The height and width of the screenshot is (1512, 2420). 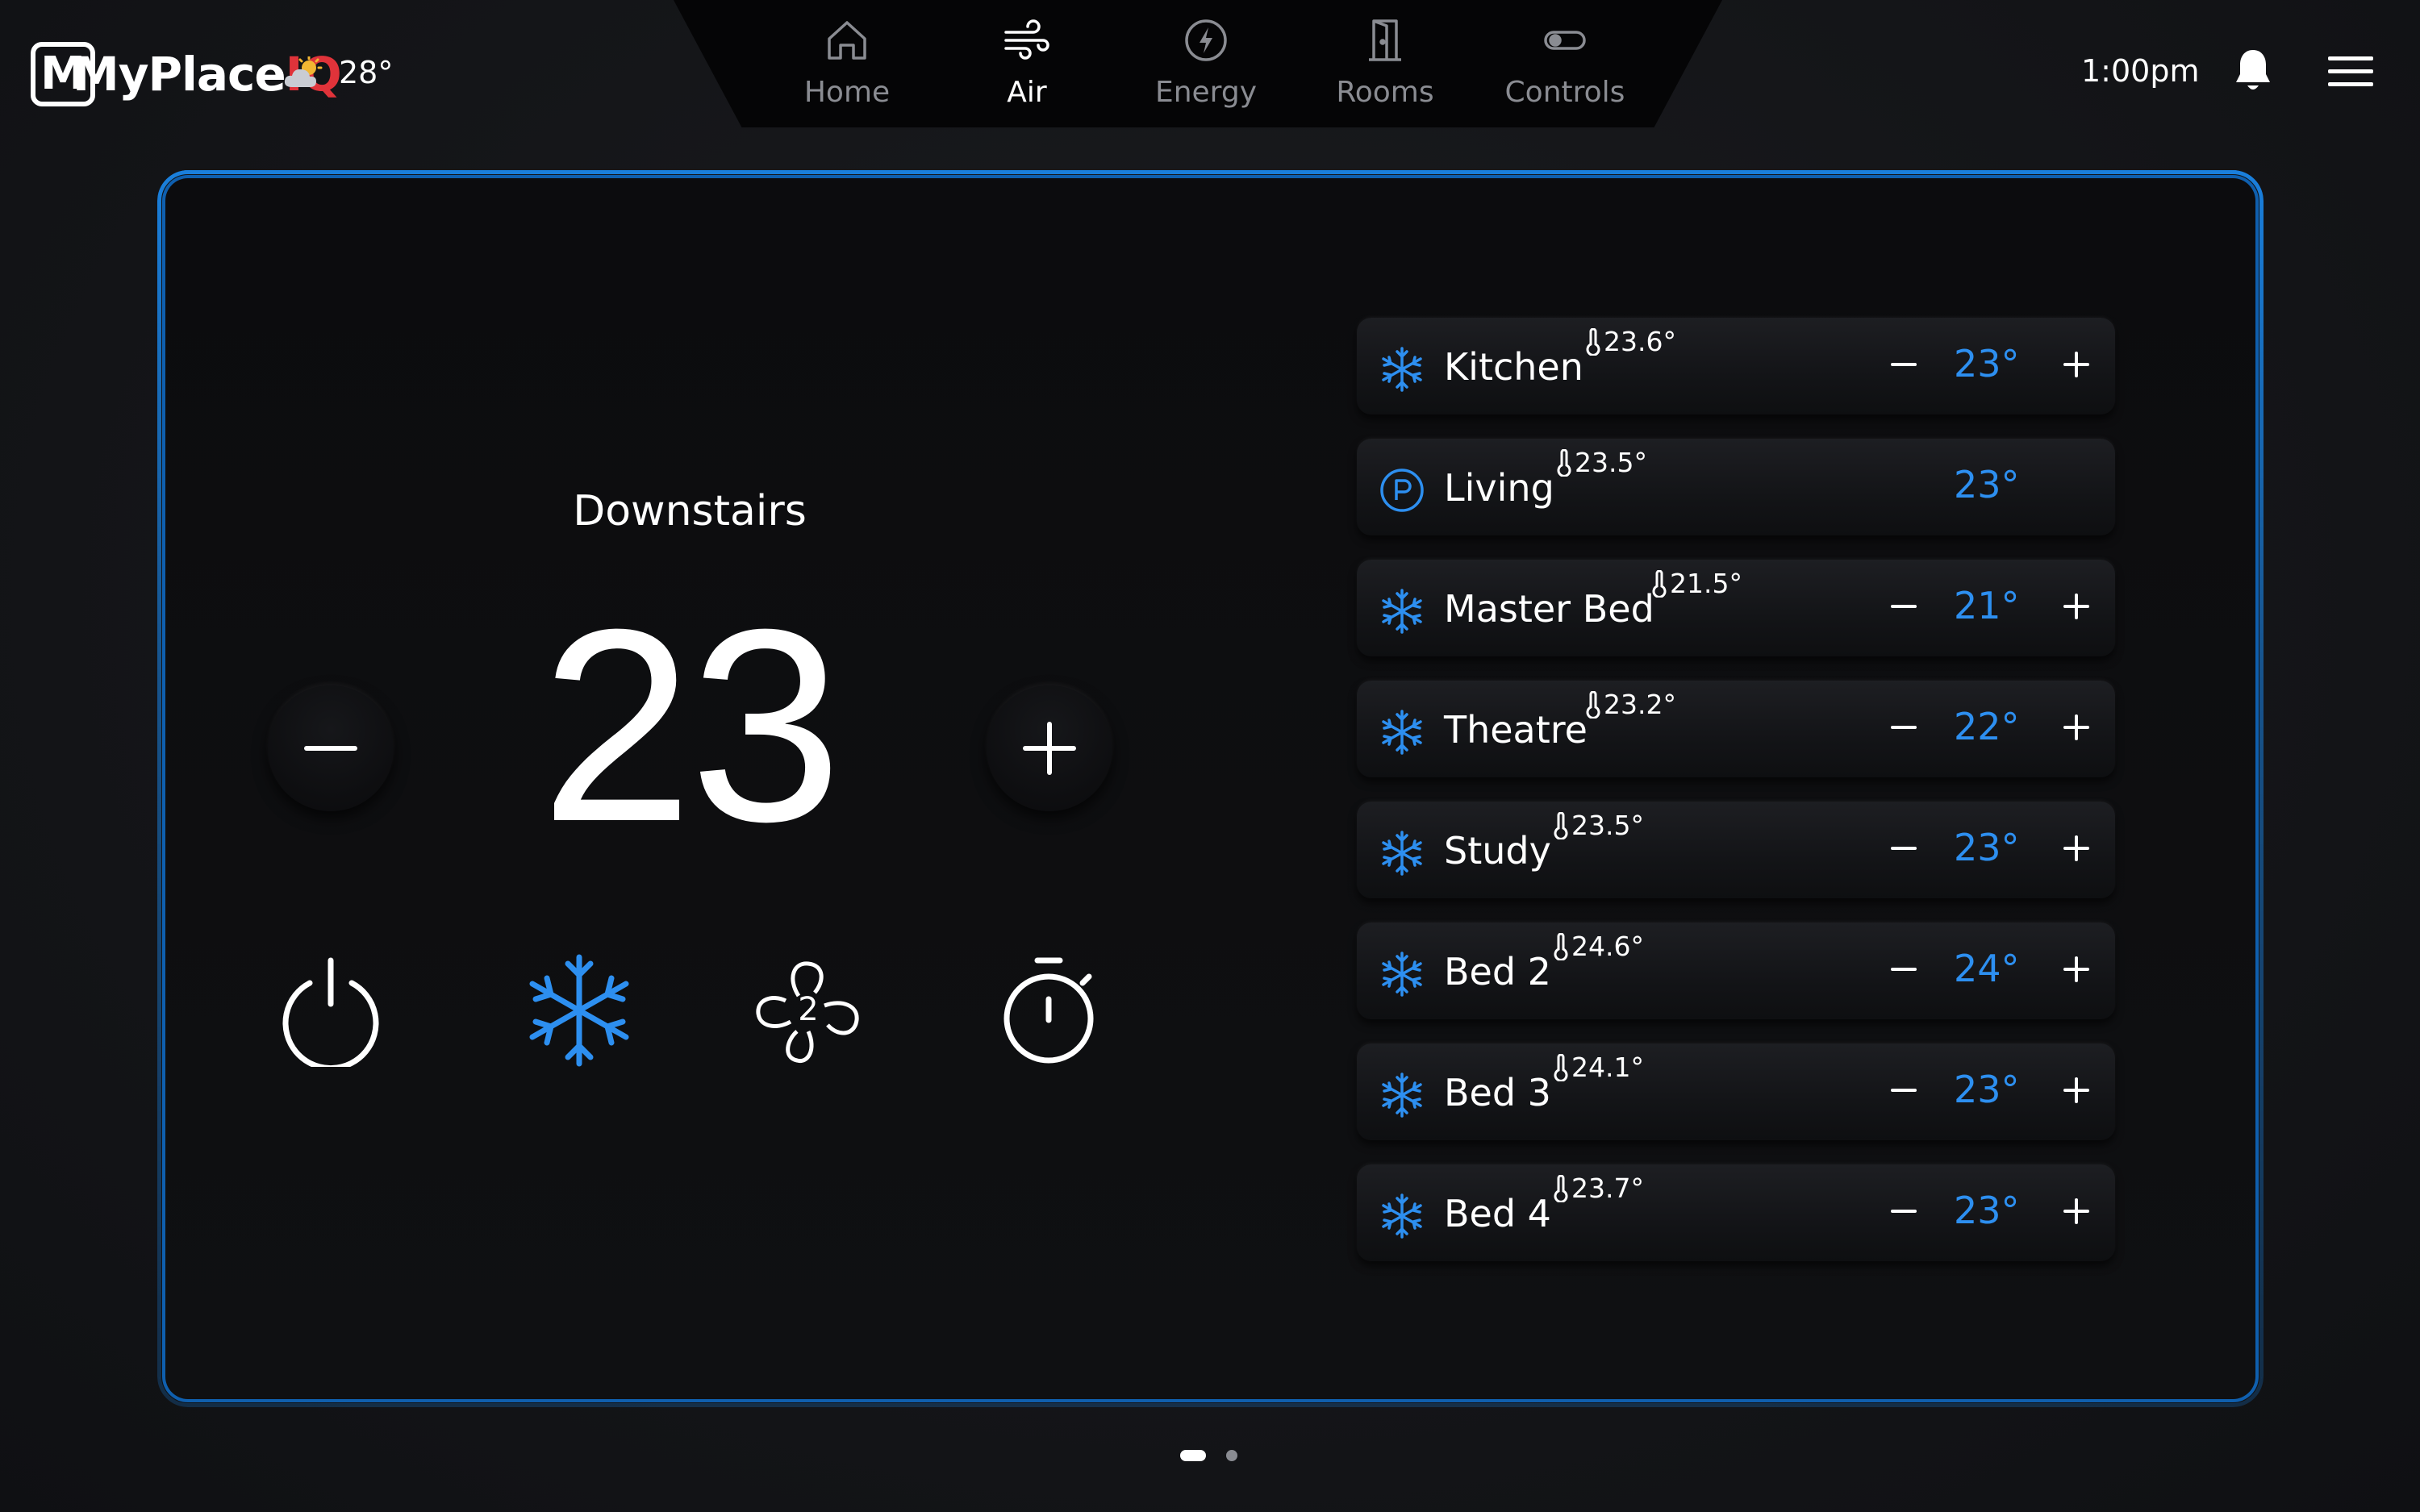 I want to click on page-indicator-active, so click(x=1193, y=1455).